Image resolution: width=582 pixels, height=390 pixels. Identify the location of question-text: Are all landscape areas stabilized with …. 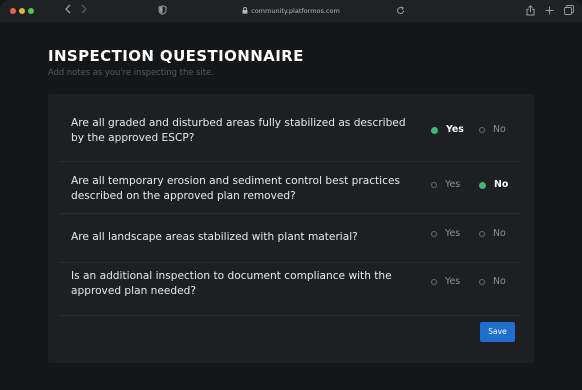
(214, 237).